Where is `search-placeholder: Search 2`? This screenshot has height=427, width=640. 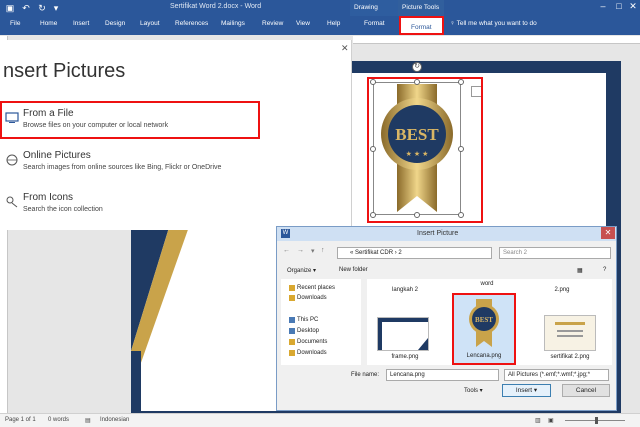
search-placeholder: Search 2 is located at coordinates (515, 253).